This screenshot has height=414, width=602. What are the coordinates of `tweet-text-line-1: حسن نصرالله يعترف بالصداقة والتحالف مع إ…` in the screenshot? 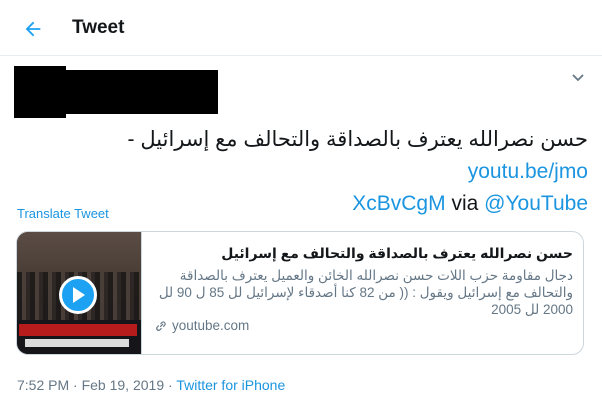 It's located at (301, 156).